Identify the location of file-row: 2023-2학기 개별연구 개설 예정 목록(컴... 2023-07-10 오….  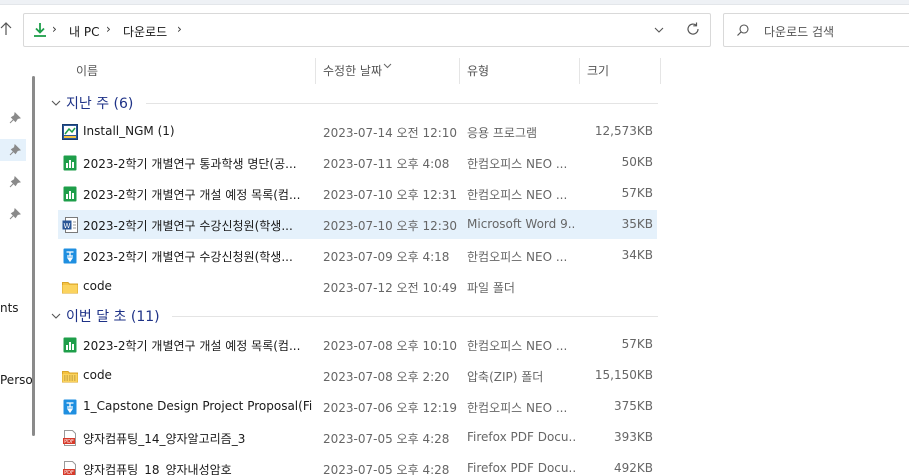
(357, 193).